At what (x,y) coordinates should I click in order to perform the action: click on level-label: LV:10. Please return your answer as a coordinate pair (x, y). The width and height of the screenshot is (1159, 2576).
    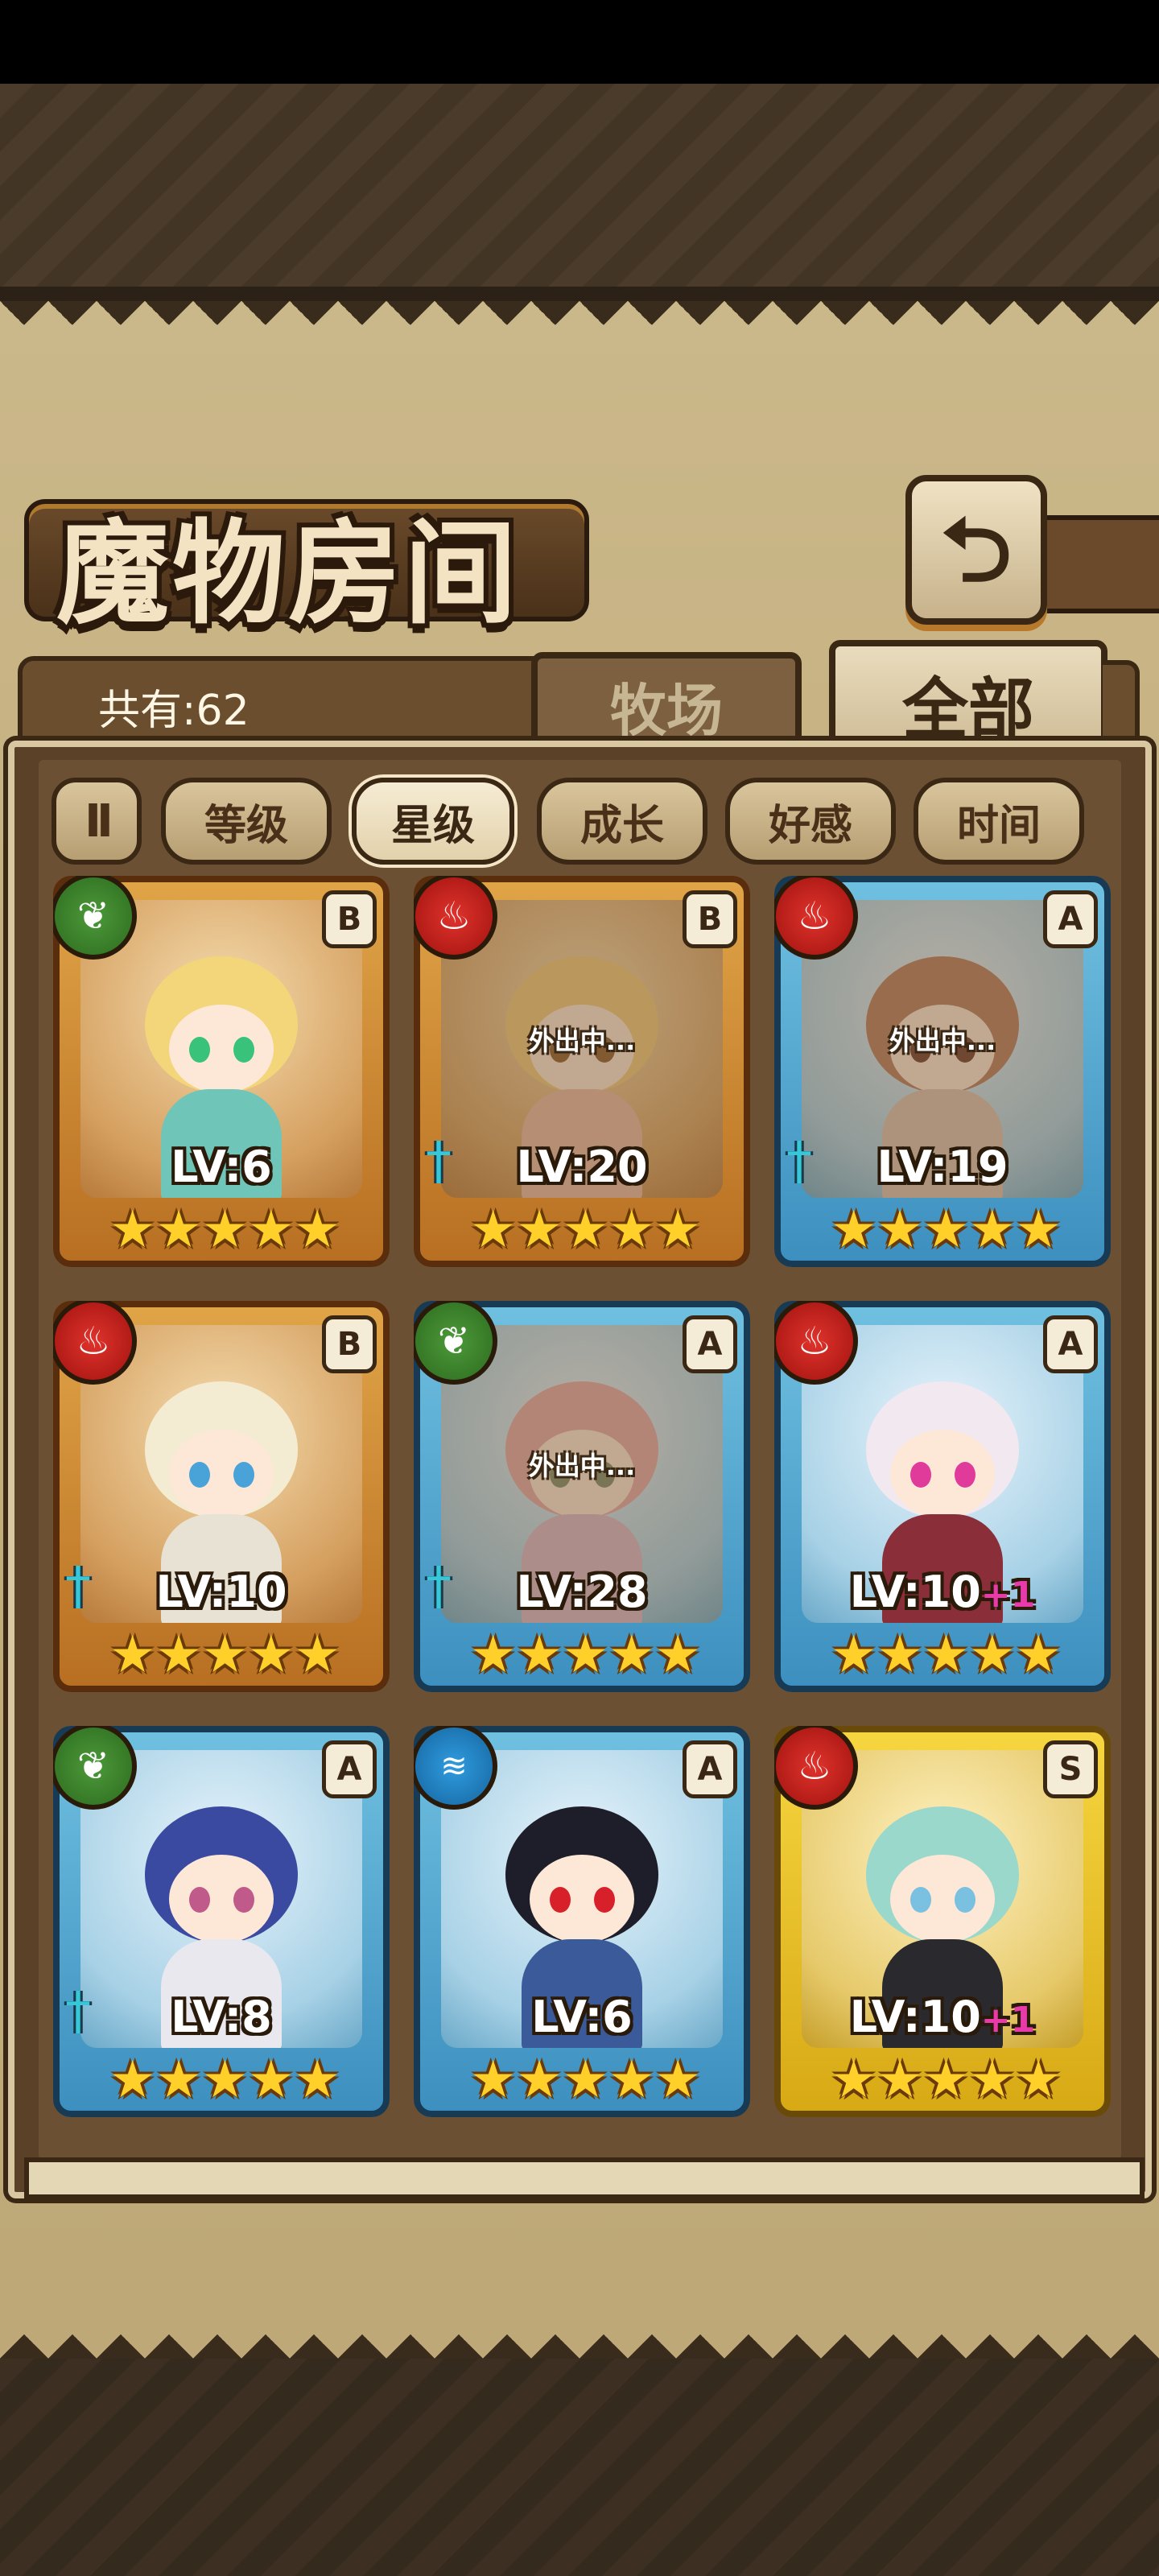
    Looking at the image, I should click on (221, 1592).